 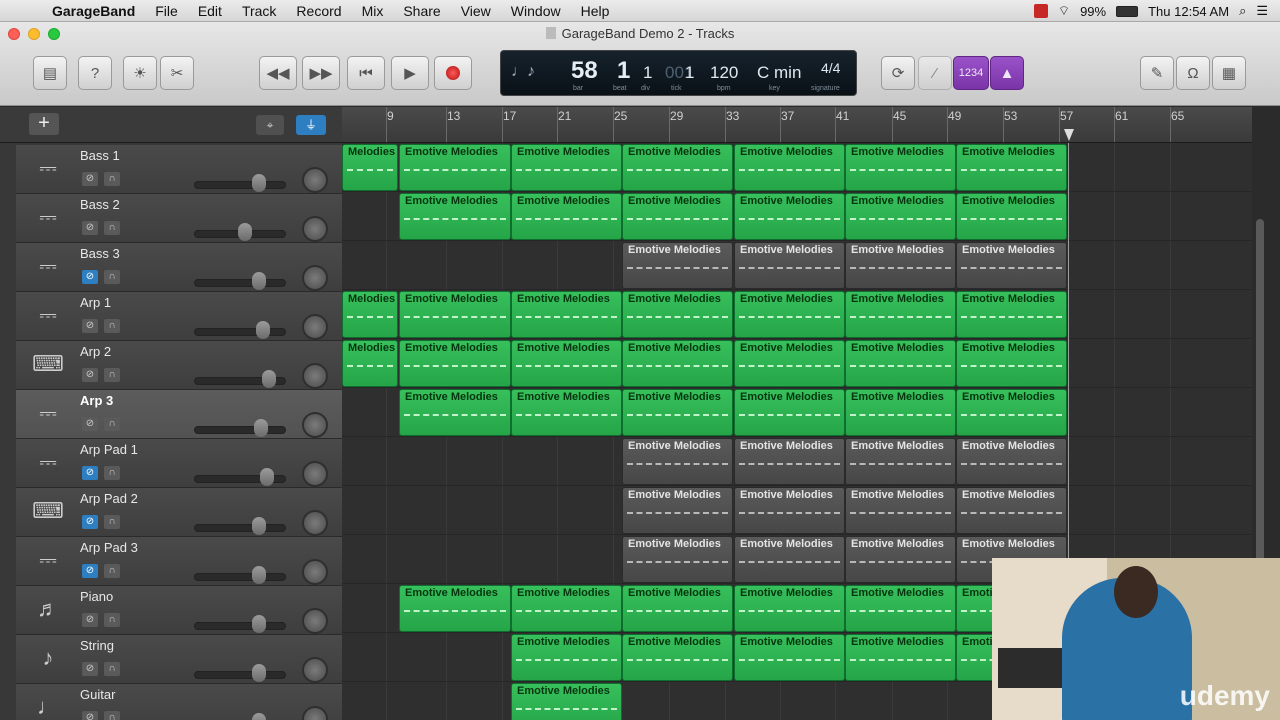 What do you see at coordinates (318, 11) in the screenshot?
I see `menu-record: Record` at bounding box center [318, 11].